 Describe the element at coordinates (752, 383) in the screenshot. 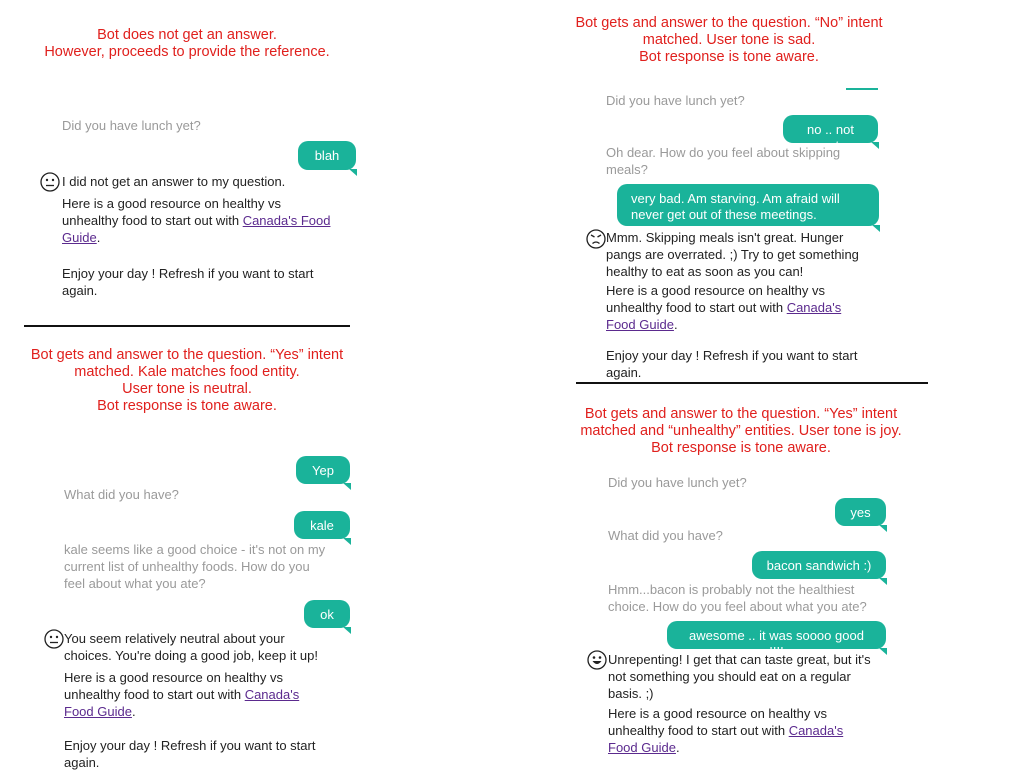

I see `divider-right` at that location.